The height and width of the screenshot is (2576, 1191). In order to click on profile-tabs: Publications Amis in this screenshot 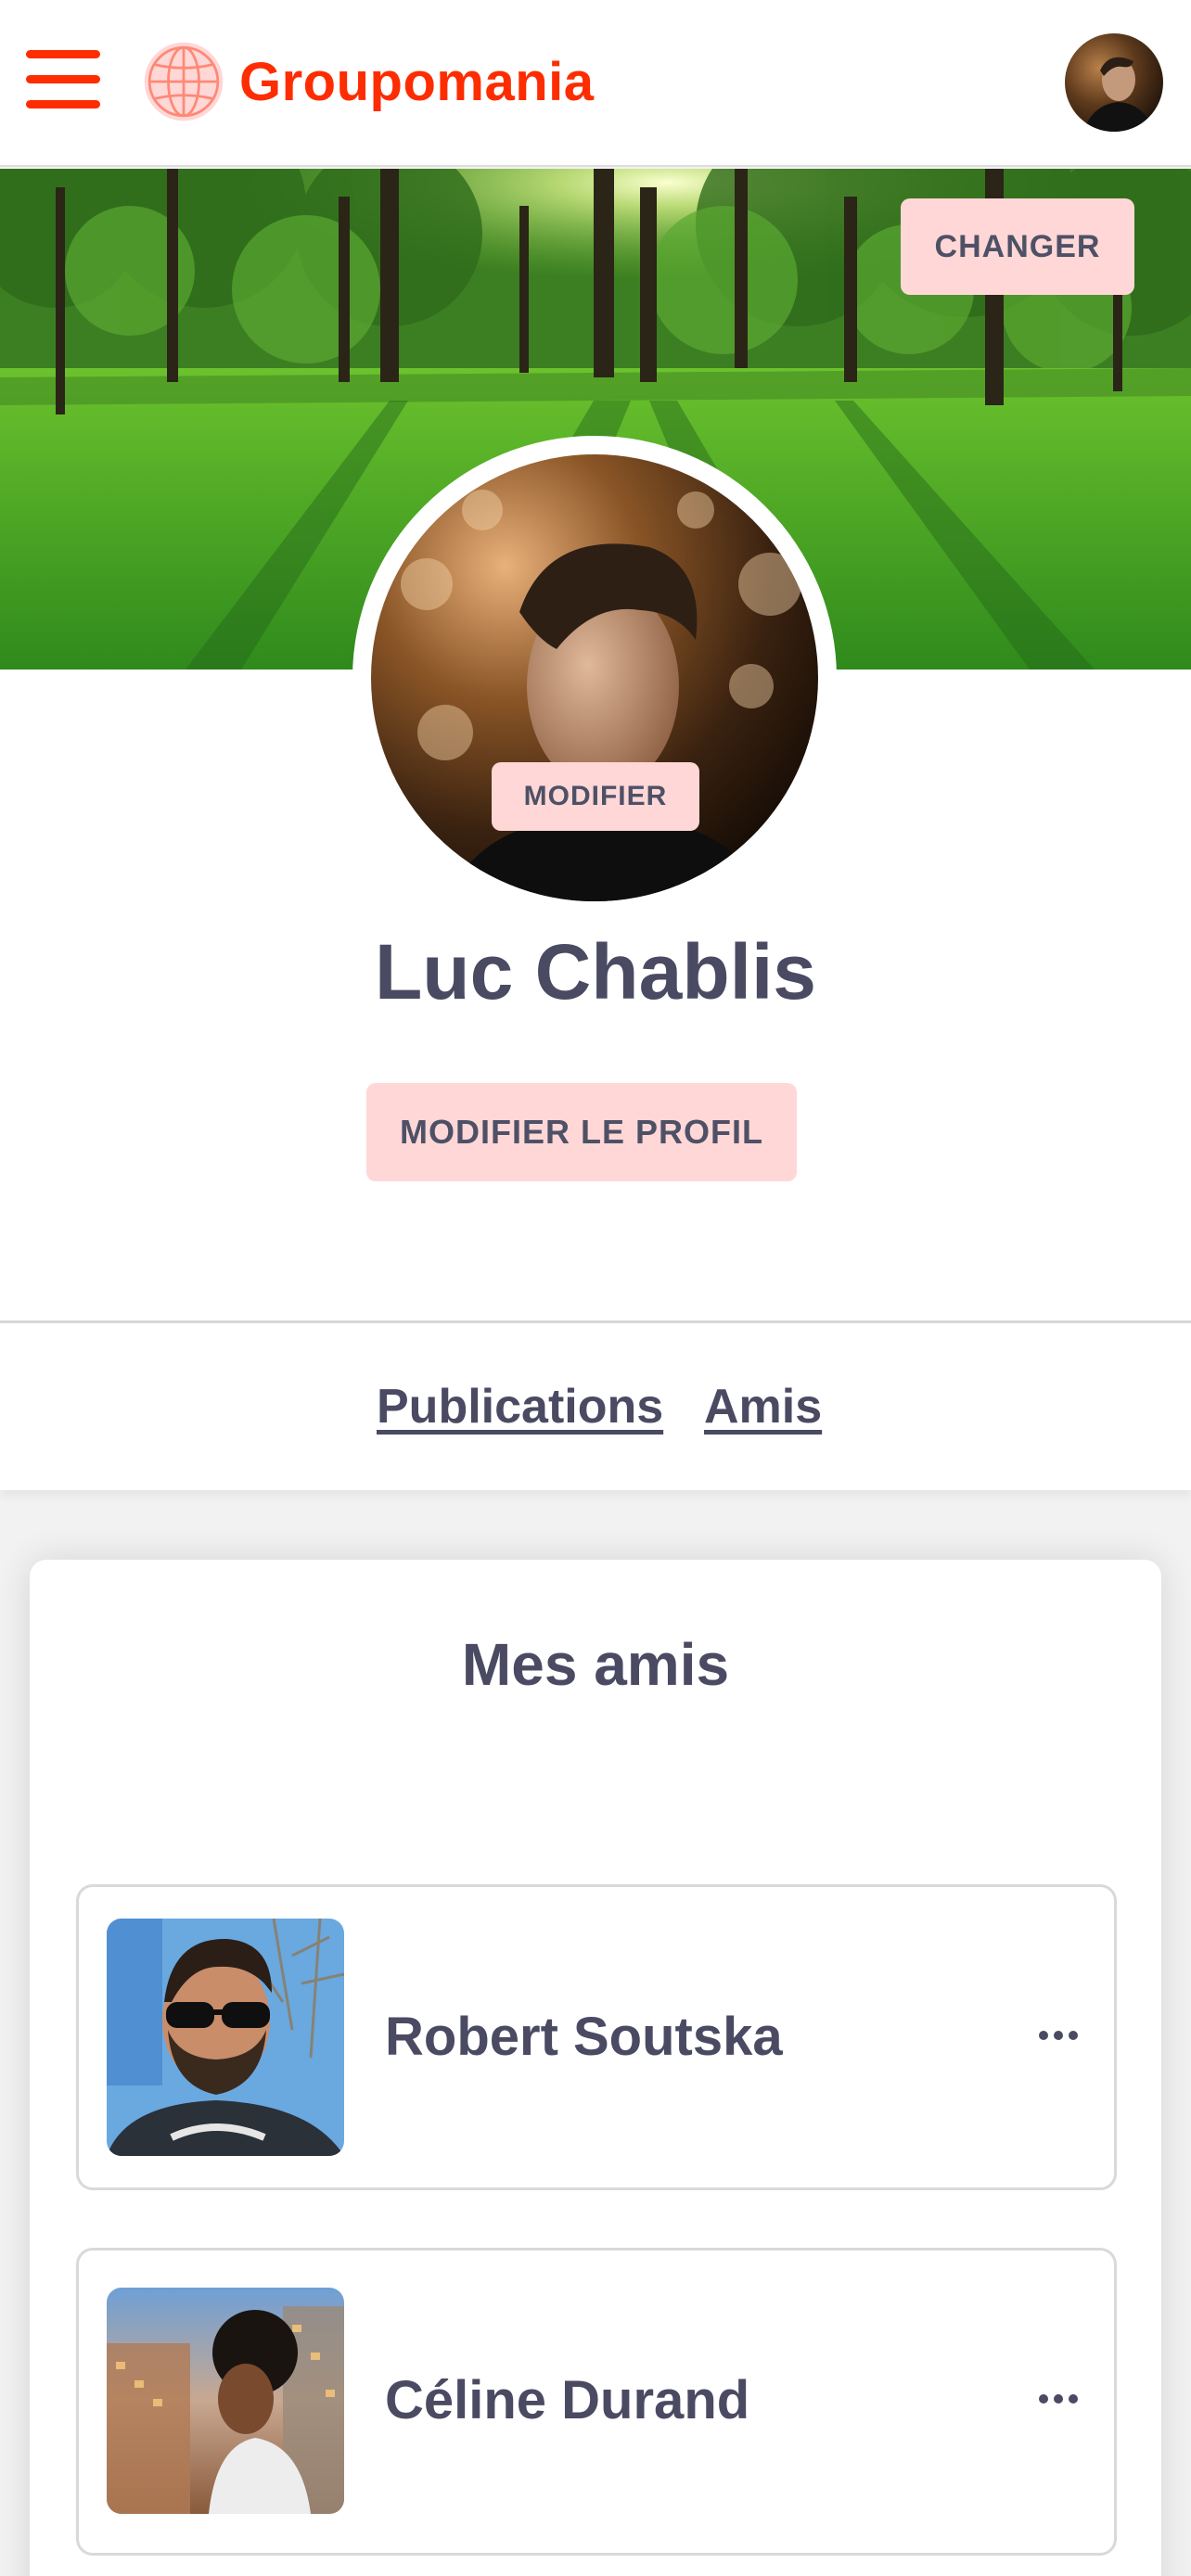, I will do `click(595, 1406)`.